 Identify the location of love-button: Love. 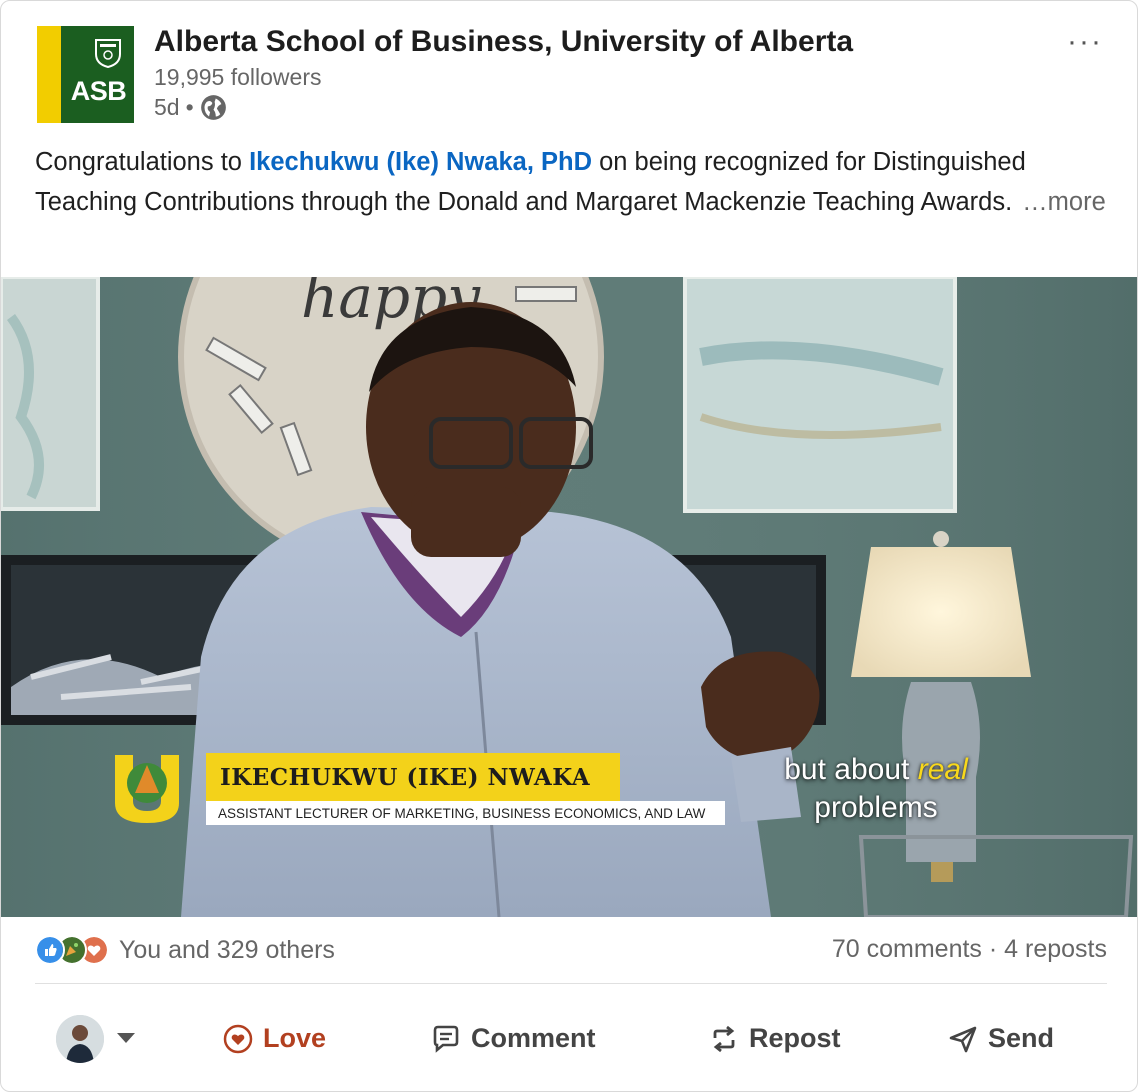
(274, 1038).